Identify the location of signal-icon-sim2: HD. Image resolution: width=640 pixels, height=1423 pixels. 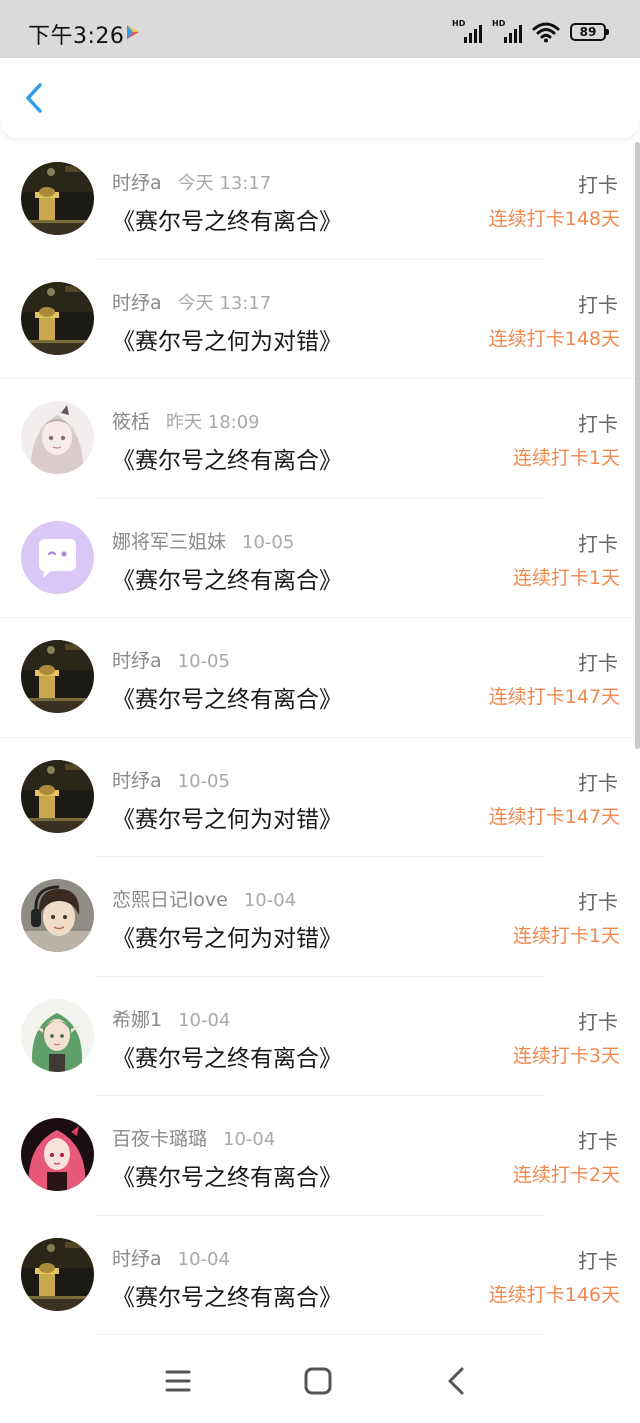
(507, 31).